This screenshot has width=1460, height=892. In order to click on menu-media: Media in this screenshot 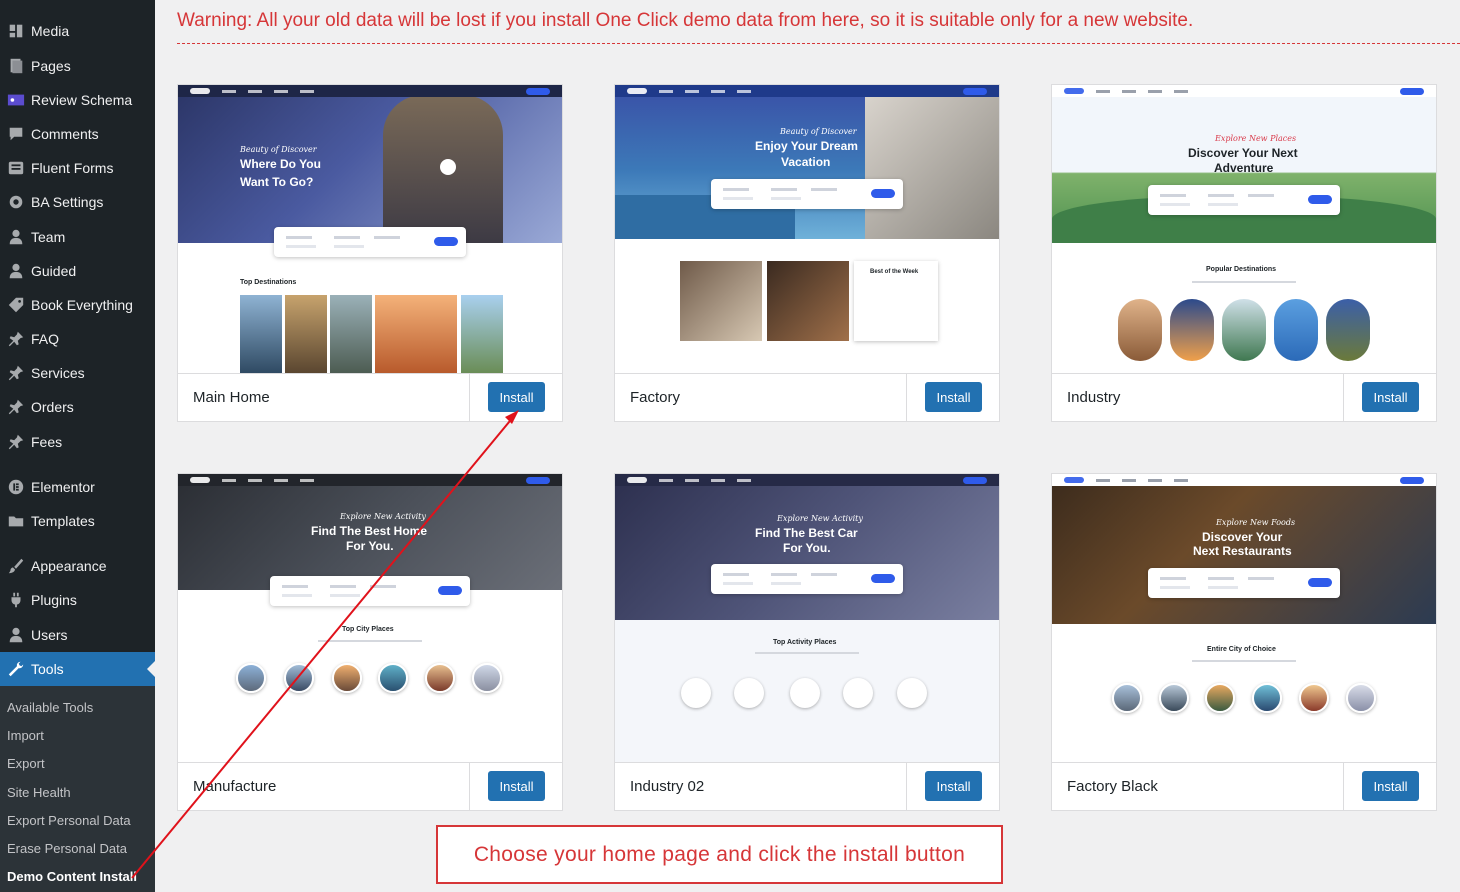, I will do `click(77, 31)`.